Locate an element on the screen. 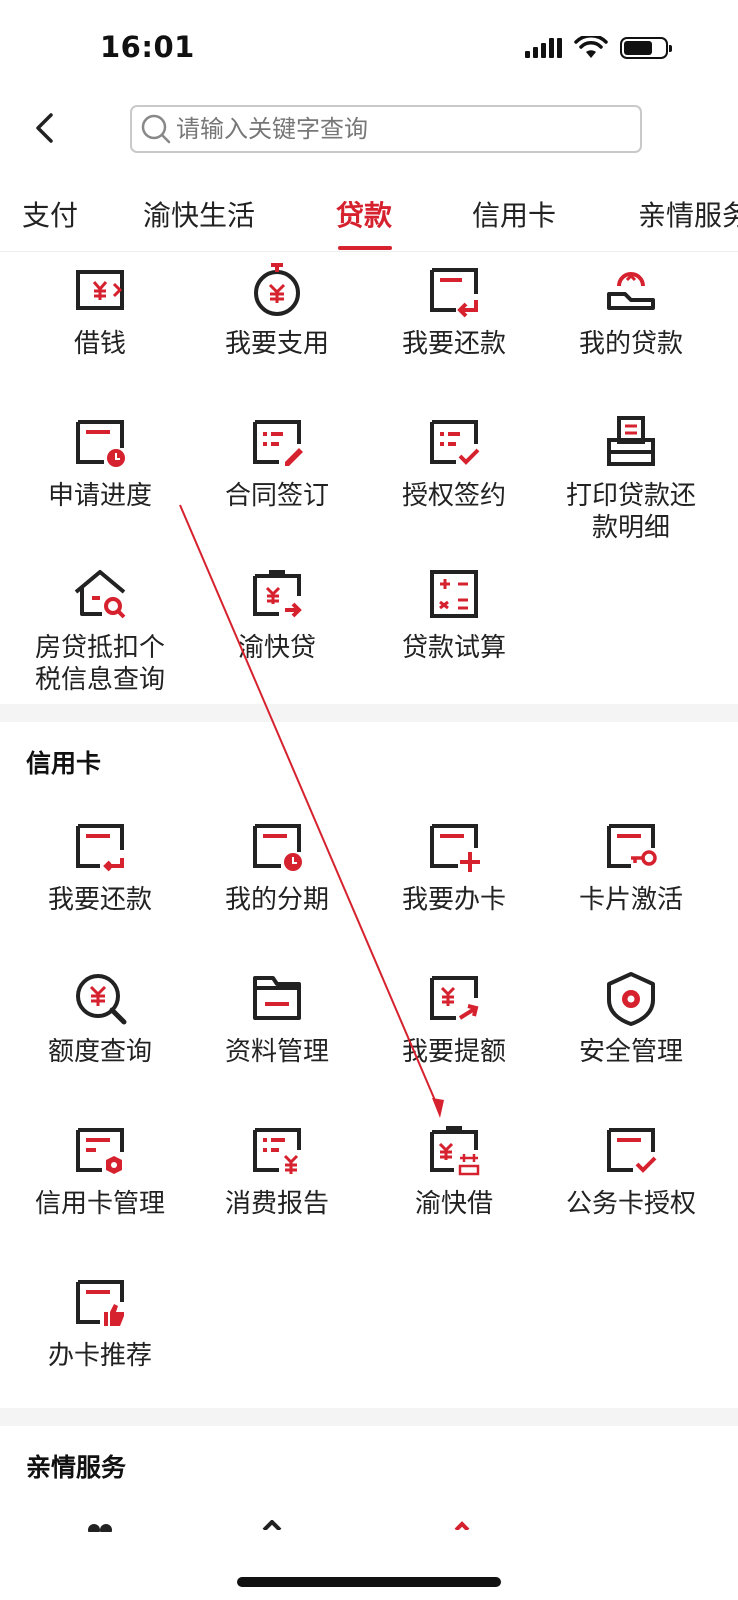 The height and width of the screenshot is (1600, 738). tab-yukuai-life: 渝快生活 is located at coordinates (199, 214).